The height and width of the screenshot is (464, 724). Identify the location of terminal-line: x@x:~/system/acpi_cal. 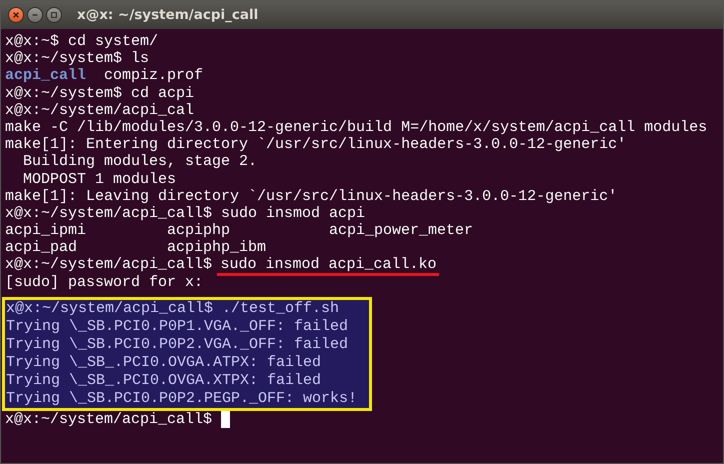
(100, 110).